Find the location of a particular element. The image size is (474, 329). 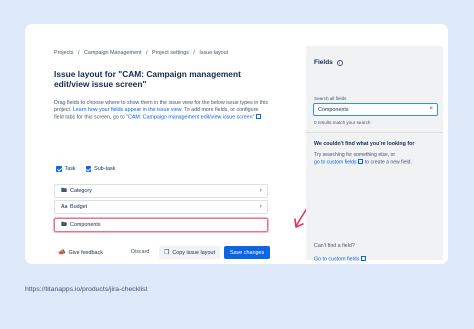

go-to-custom-fields-link: go to custom fields is located at coordinates (335, 163).